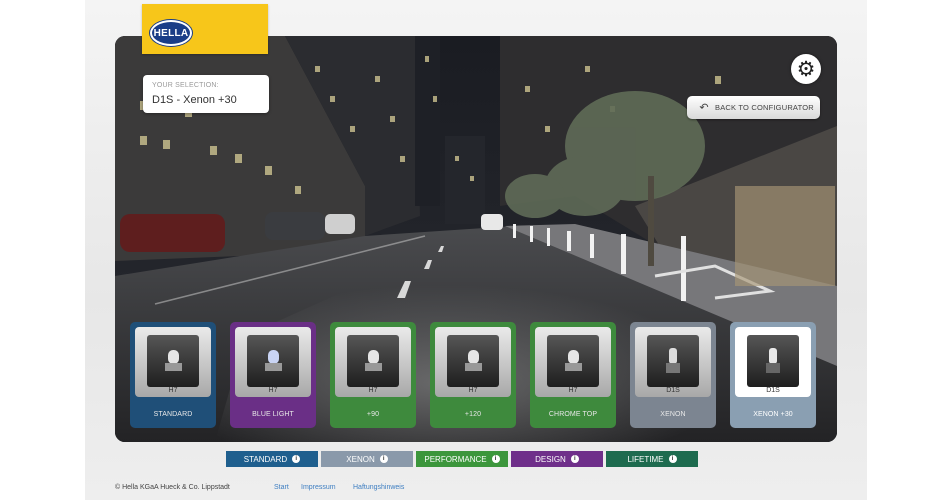 This screenshot has height=500, width=952. What do you see at coordinates (573, 414) in the screenshot?
I see `product-name: CHROME TOP` at bounding box center [573, 414].